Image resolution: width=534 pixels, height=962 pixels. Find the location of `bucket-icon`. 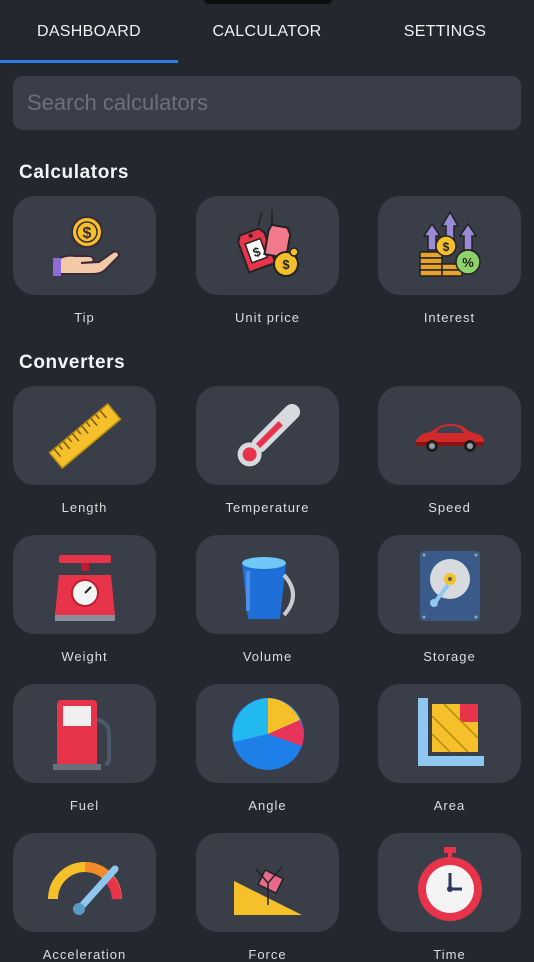

bucket-icon is located at coordinates (268, 587).